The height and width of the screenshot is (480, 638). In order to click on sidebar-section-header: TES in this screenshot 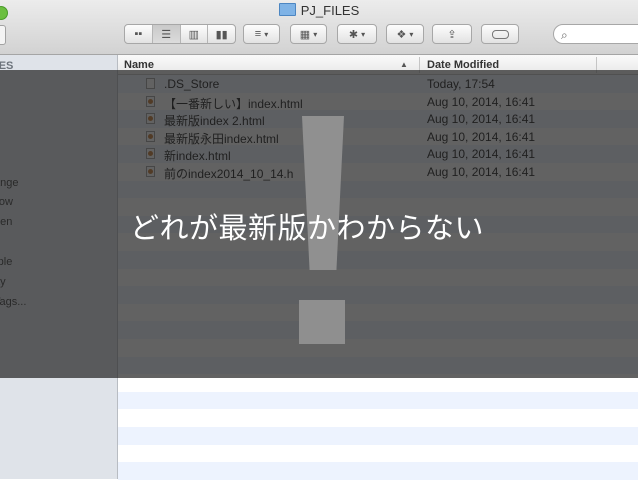, I will do `click(6, 66)`.